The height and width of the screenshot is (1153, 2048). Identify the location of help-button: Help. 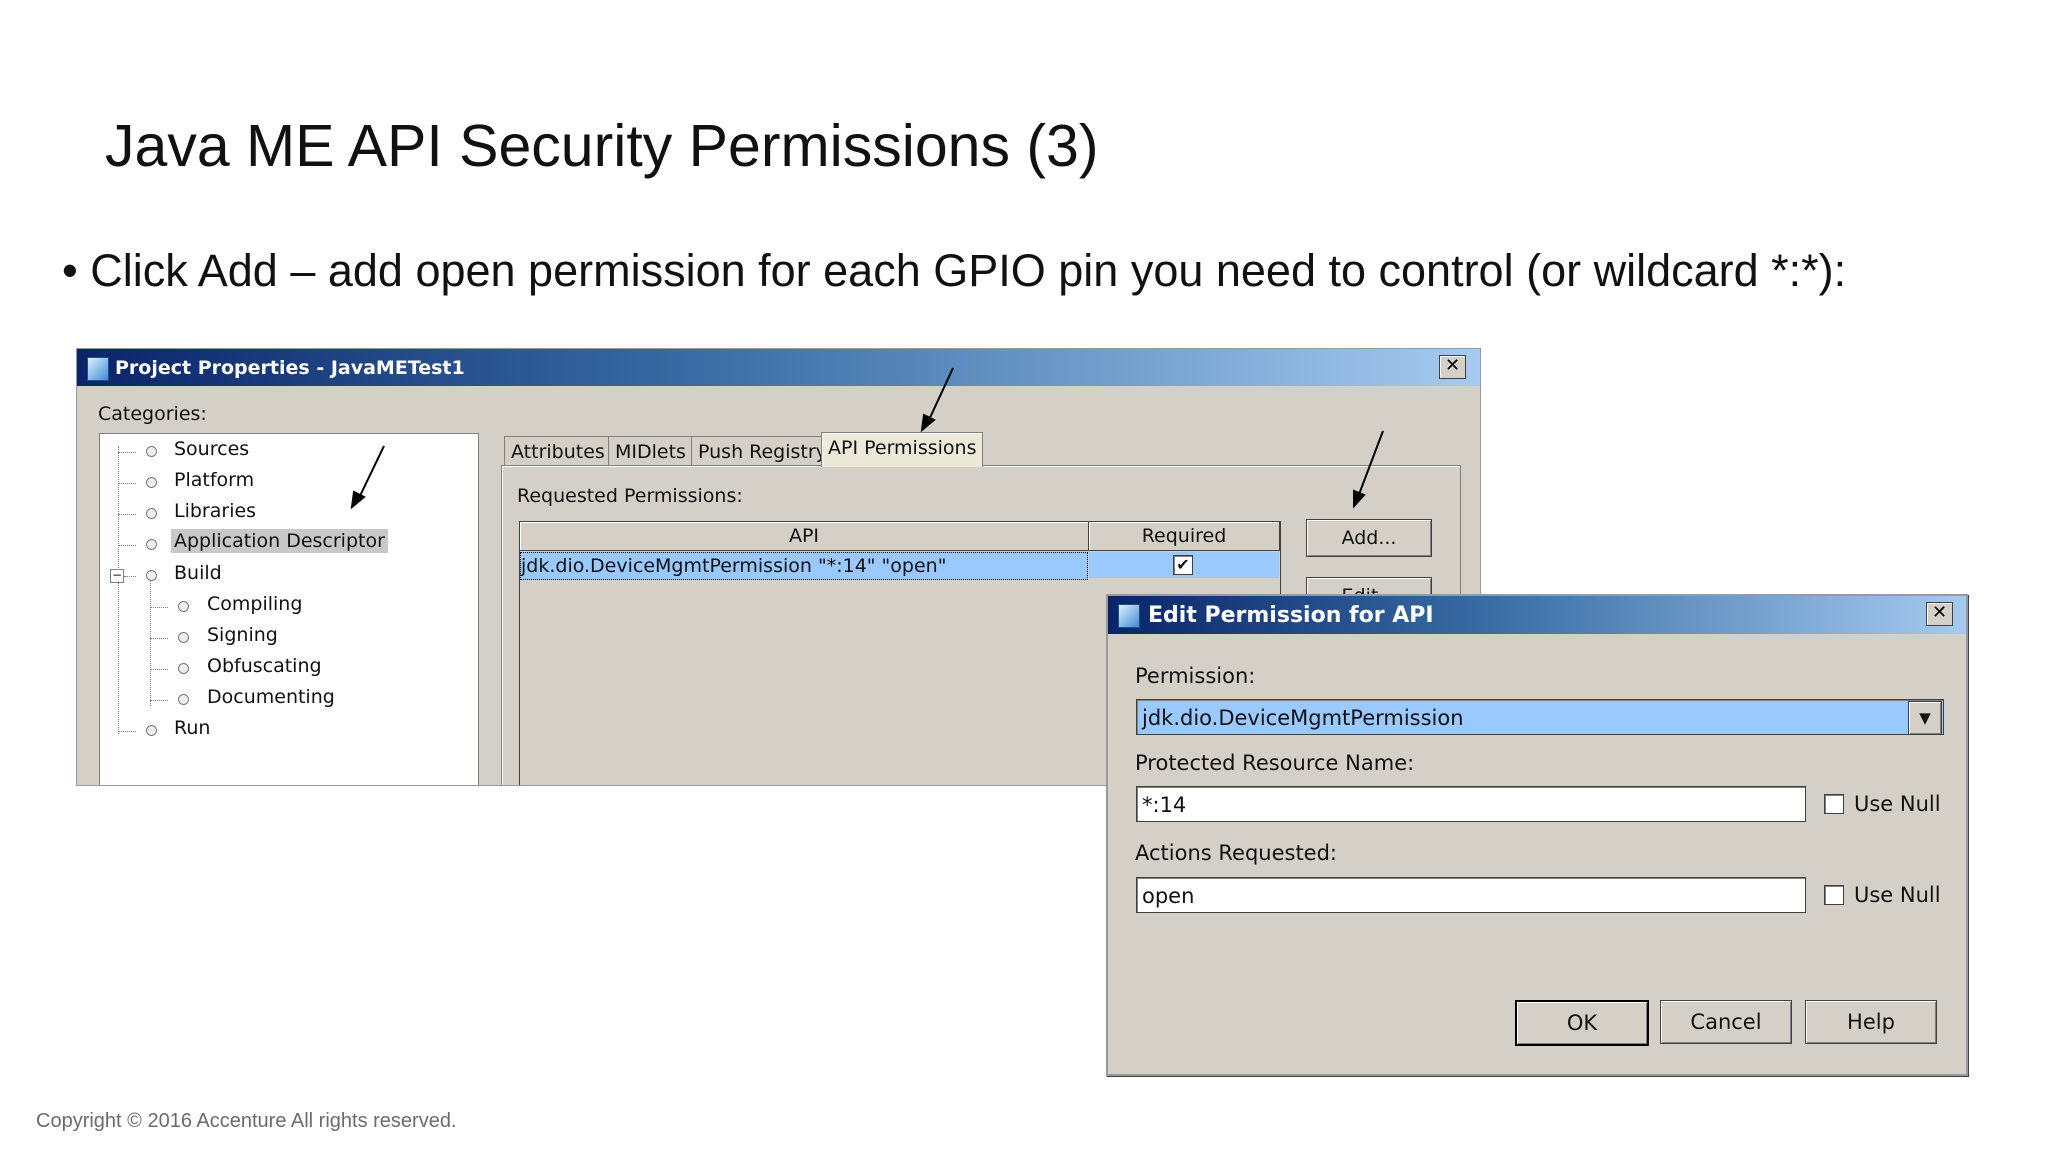
(1871, 1022).